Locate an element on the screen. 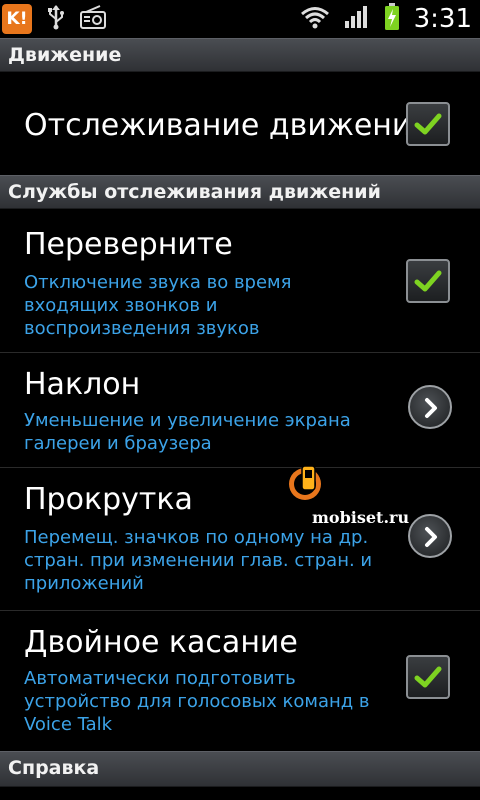 This screenshot has width=480, height=800. setting-title: Переверните is located at coordinates (128, 244).